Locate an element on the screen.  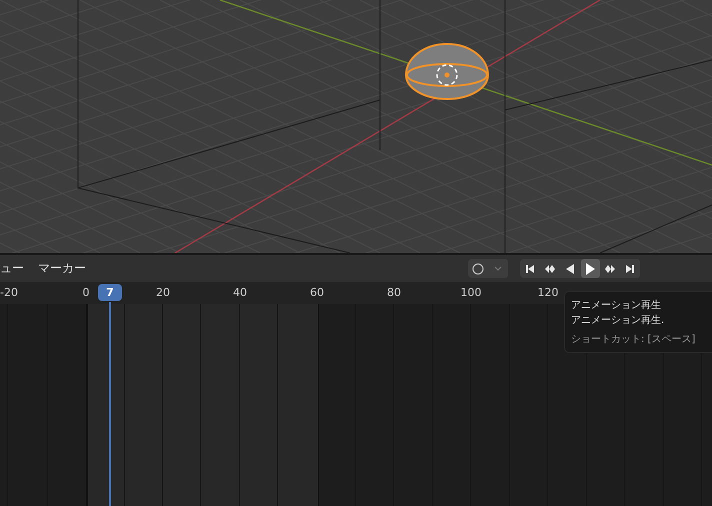
jump-end-icon is located at coordinates (630, 269).